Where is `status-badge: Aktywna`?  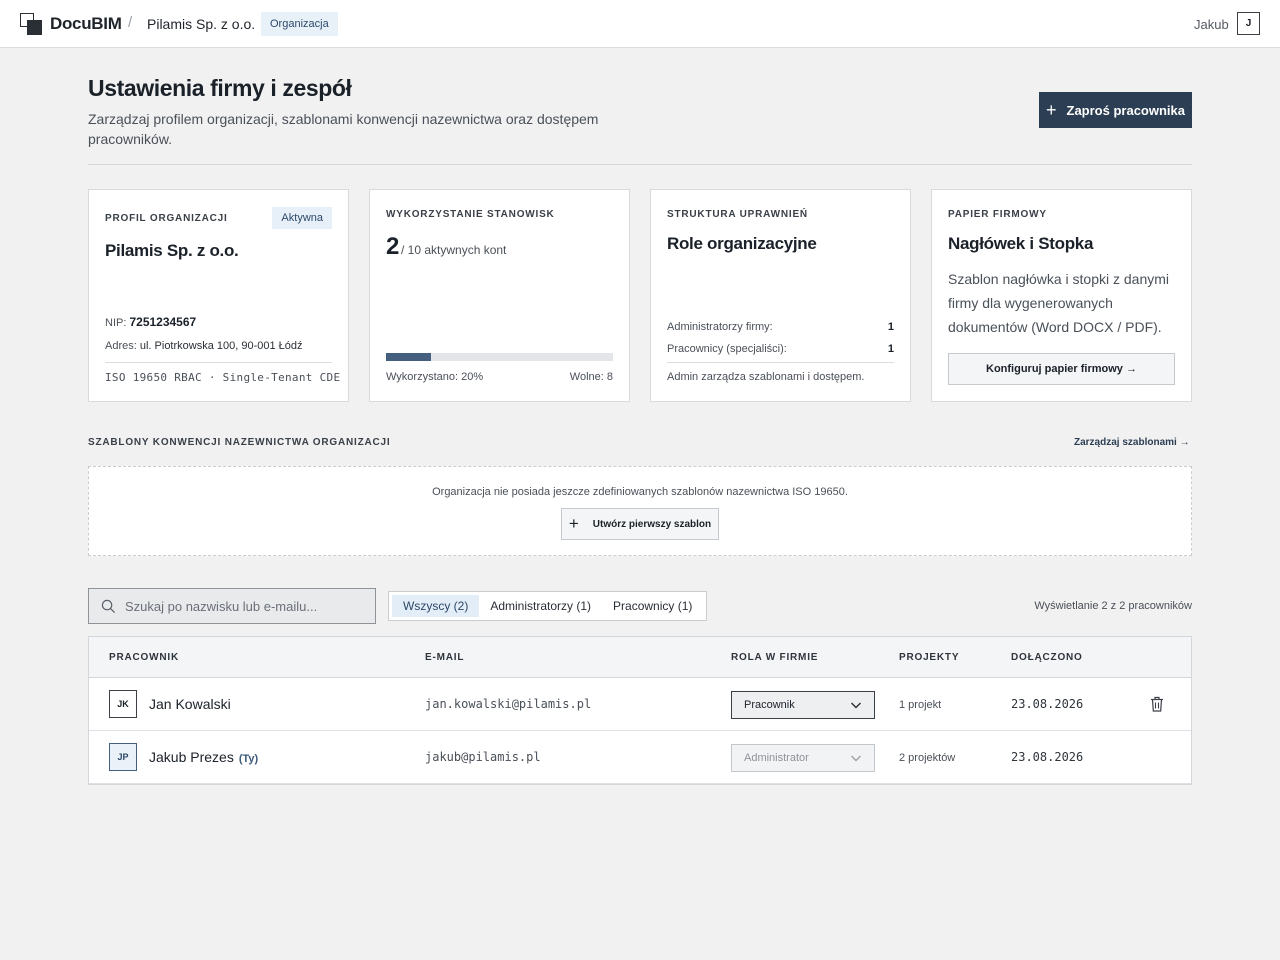
status-badge: Aktywna is located at coordinates (302, 218).